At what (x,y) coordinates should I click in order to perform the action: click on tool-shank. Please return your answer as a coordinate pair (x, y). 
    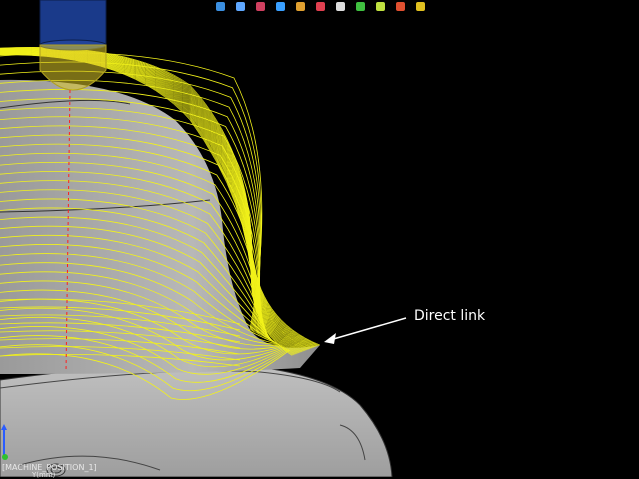
    Looking at the image, I should click on (73, 23).